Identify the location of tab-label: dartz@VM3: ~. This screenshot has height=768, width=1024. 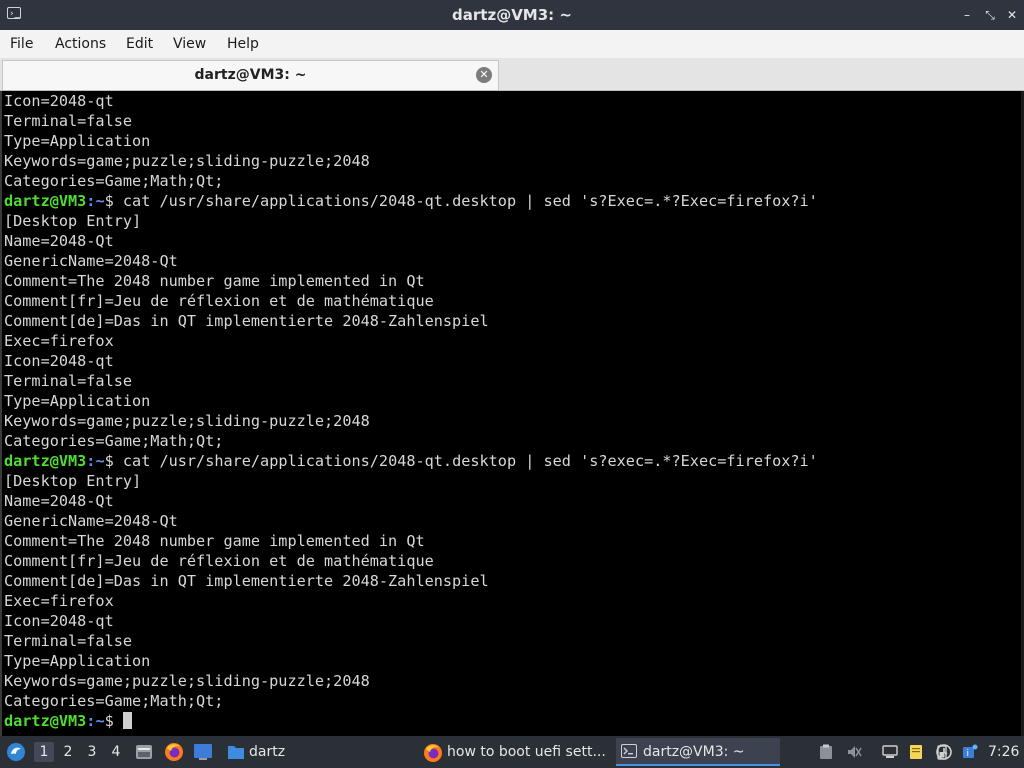
(250, 75).